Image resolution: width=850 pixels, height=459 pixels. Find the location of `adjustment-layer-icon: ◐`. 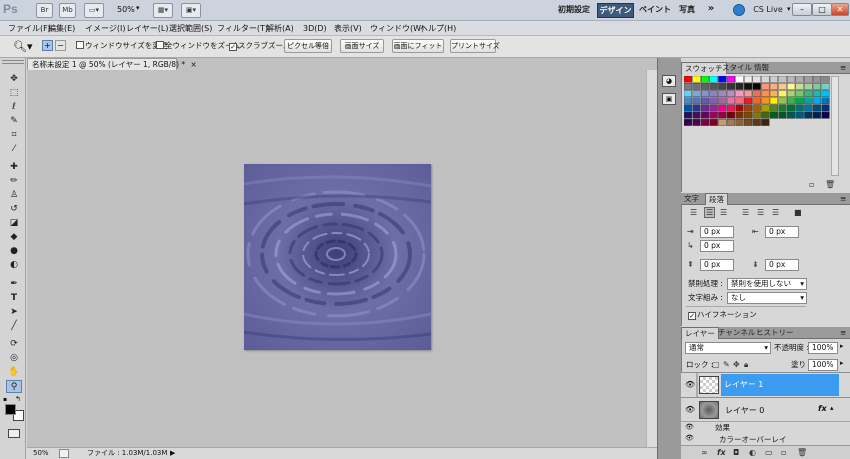

adjustment-layer-icon: ◐ is located at coordinates (752, 452).